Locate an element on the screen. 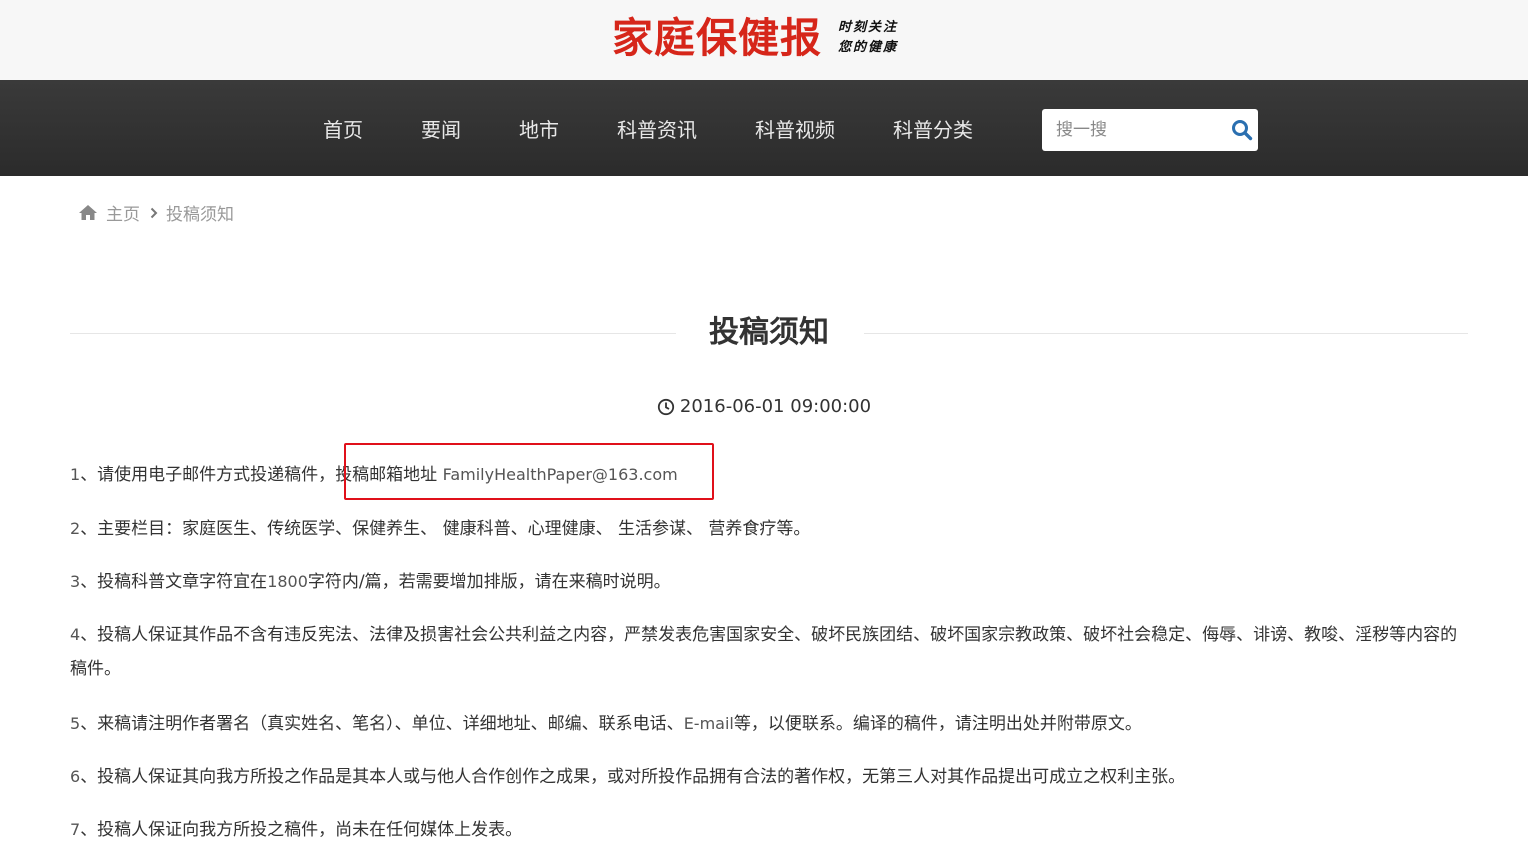  nav-item-science-video: 科普视频 is located at coordinates (795, 128).